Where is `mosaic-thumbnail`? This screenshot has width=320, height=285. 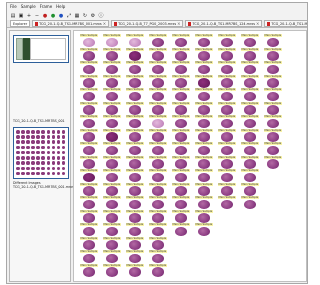
mosaic-thumbnail is located at coordinates (41, 153).